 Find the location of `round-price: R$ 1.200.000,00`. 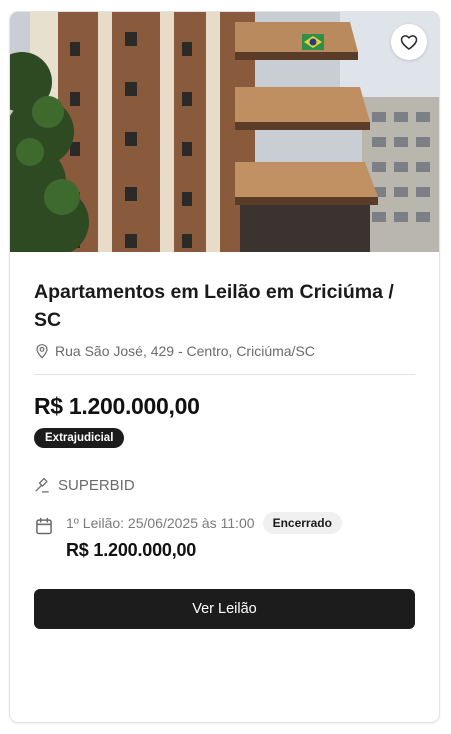

round-price: R$ 1.200.000,00 is located at coordinates (131, 550).